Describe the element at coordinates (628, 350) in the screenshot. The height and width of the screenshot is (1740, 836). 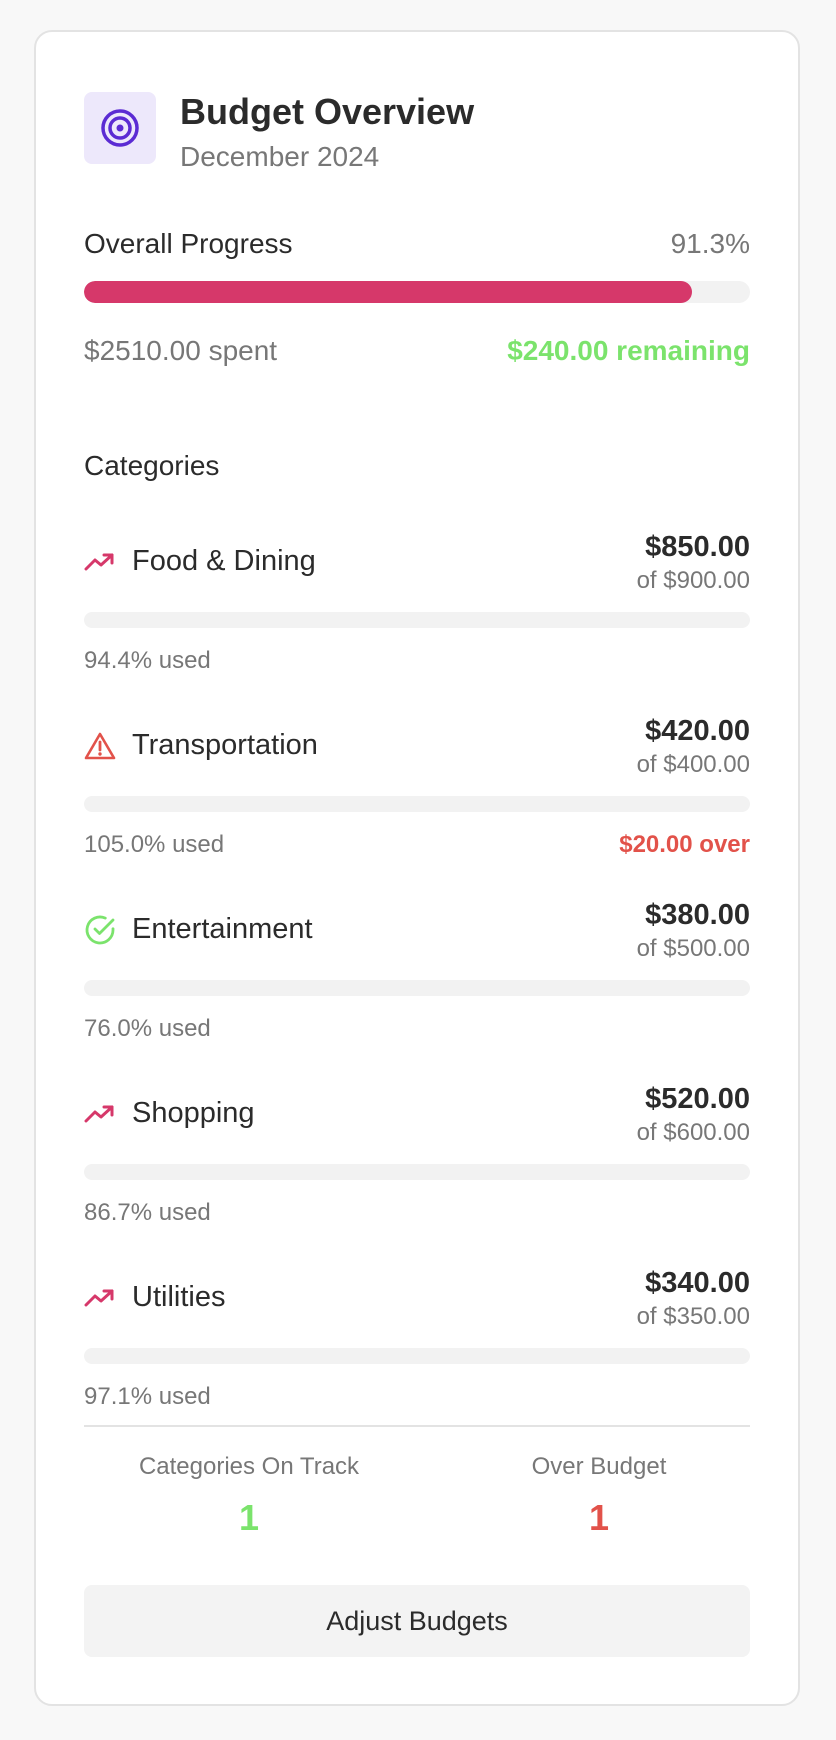
I see `remaining-amount: $240.00 remaining` at that location.